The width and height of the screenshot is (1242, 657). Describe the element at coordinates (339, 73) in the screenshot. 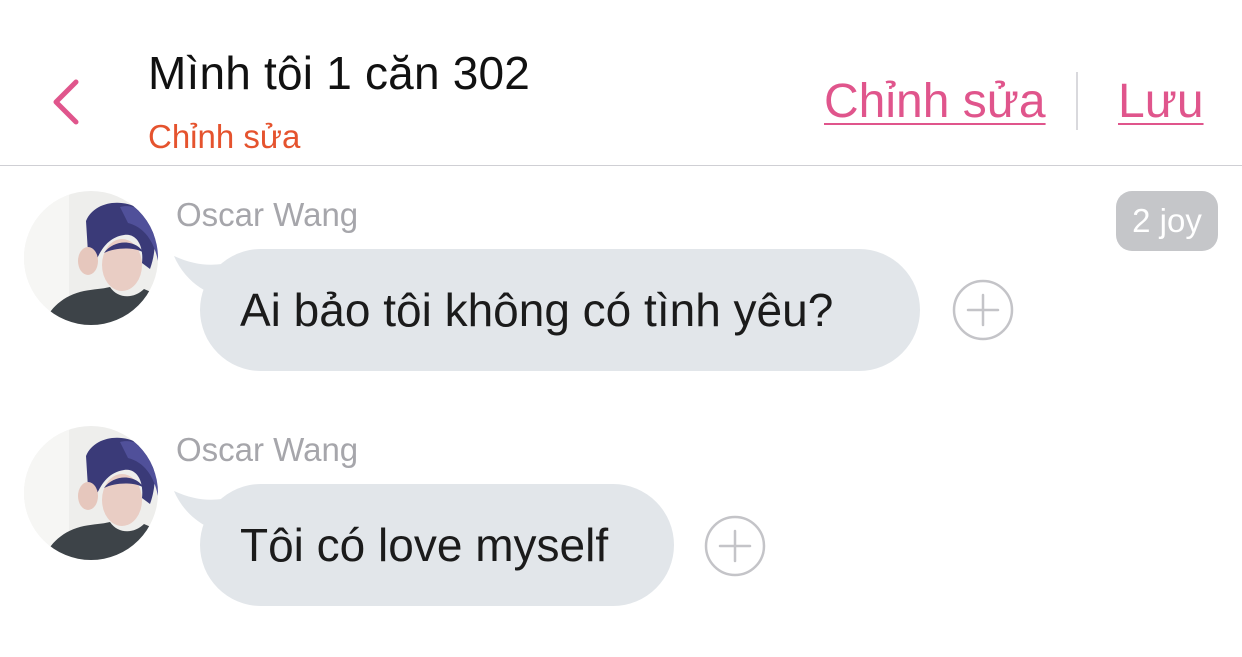

I see `chat-title: Mình tôi 1 căn 302` at that location.